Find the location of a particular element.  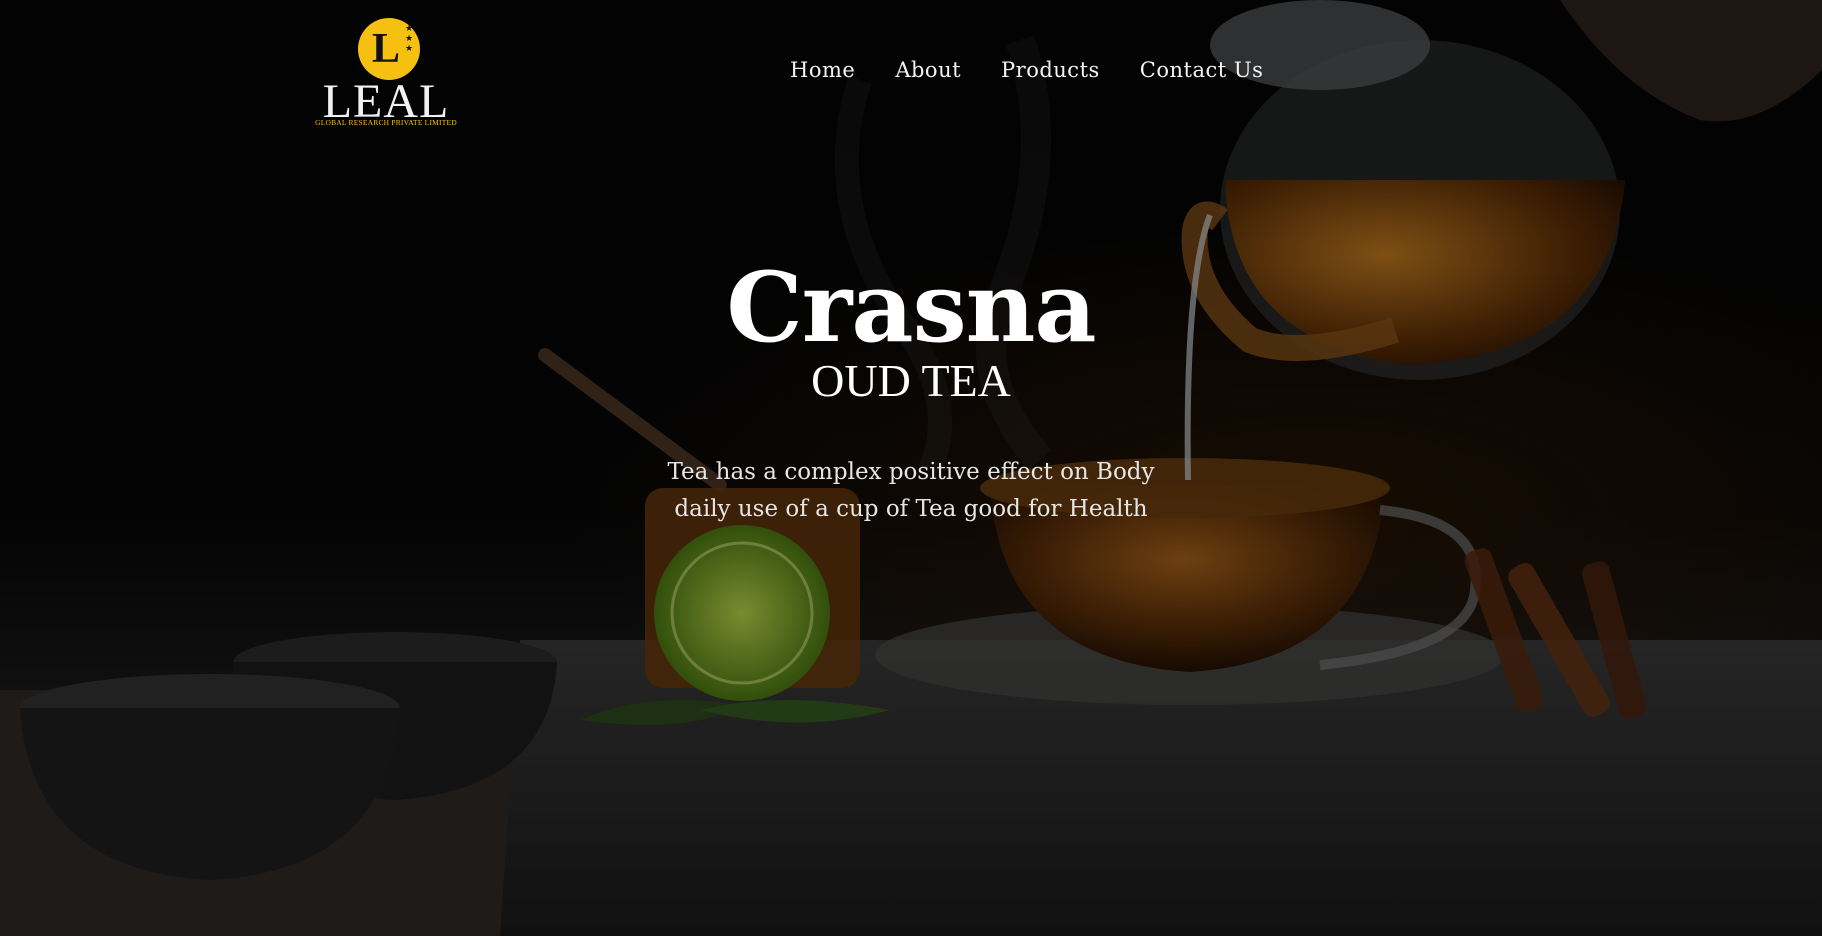

logo-stars-icon: ★ ★ ★ is located at coordinates (409, 39).